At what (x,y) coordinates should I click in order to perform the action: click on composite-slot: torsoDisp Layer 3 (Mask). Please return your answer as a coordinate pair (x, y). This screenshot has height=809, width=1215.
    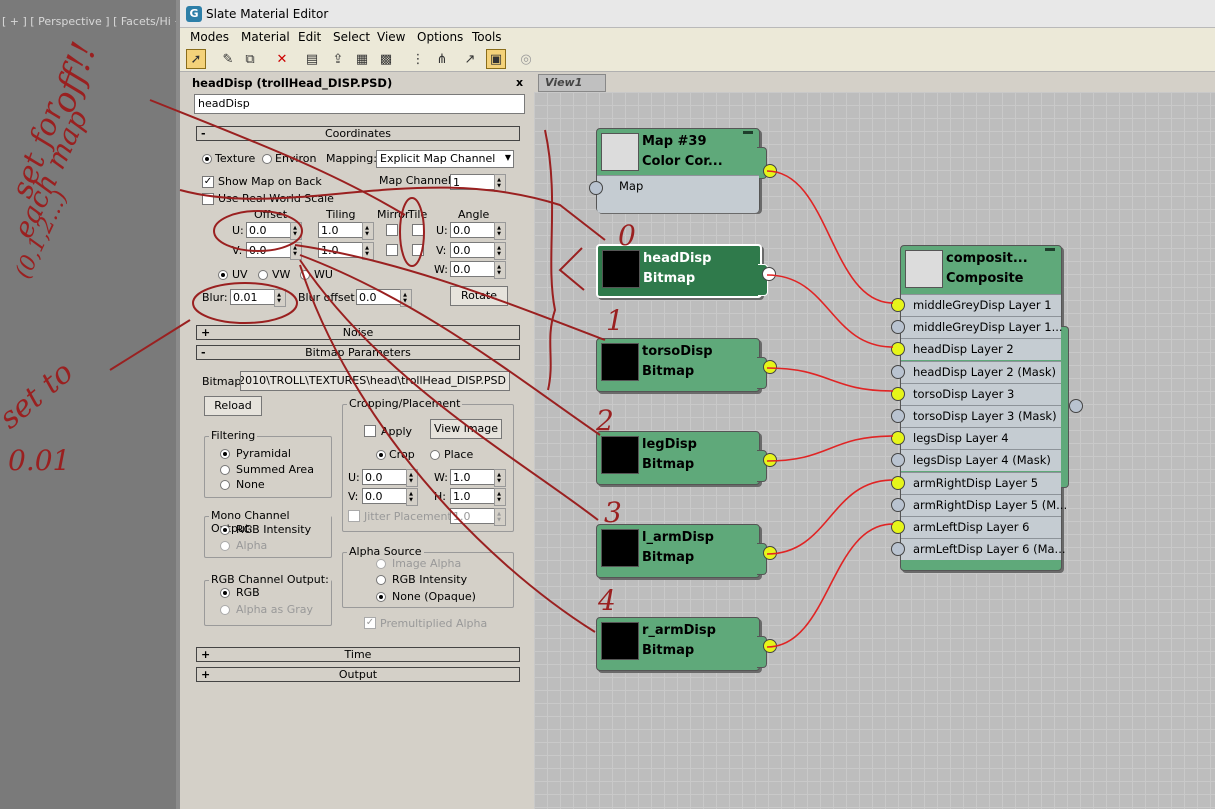
    Looking at the image, I should click on (976, 416).